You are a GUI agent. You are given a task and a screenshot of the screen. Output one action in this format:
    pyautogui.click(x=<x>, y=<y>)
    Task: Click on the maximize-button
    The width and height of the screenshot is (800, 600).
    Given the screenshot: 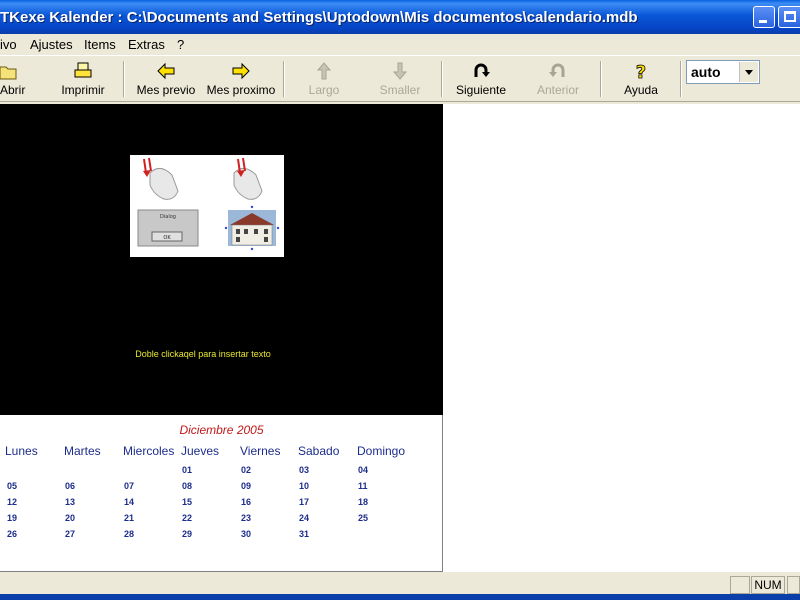 What is the action you would take?
    pyautogui.click(x=789, y=17)
    